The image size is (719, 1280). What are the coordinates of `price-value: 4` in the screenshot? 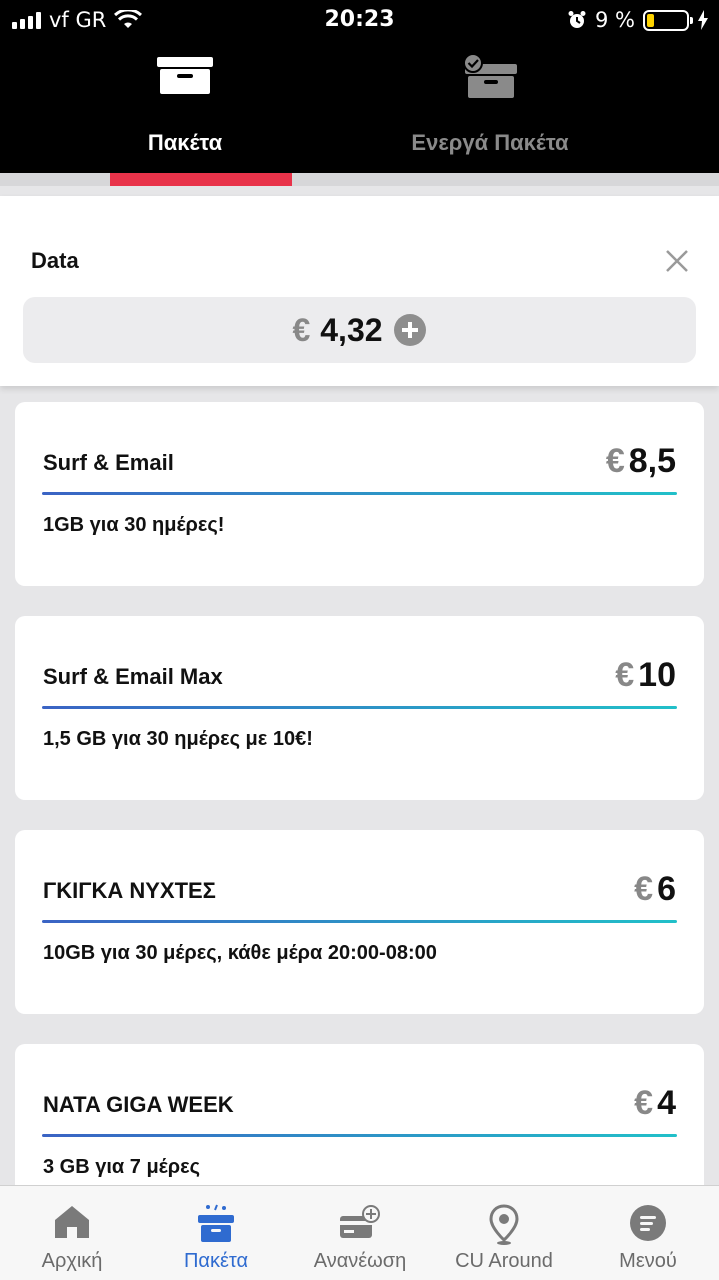 It's located at (666, 1103).